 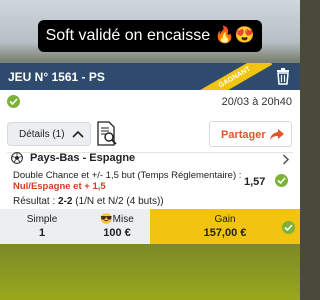 What do you see at coordinates (117, 226) in the screenshot?
I see `summary-stake-cell: 😎Mise 100 €` at bounding box center [117, 226].